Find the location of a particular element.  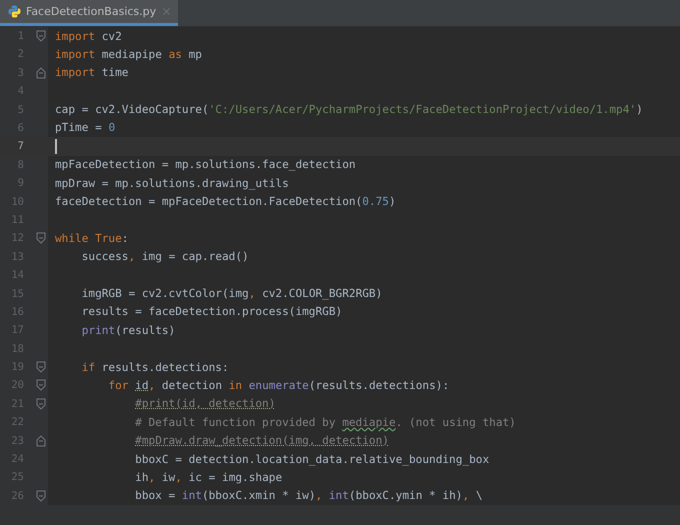

code-line: while True: is located at coordinates (91, 238).